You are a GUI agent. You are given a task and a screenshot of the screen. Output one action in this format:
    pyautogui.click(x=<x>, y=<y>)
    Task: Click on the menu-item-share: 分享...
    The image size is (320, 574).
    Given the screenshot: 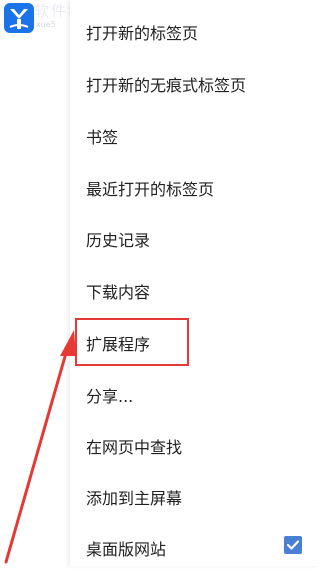 What is the action you would take?
    pyautogui.click(x=195, y=395)
    